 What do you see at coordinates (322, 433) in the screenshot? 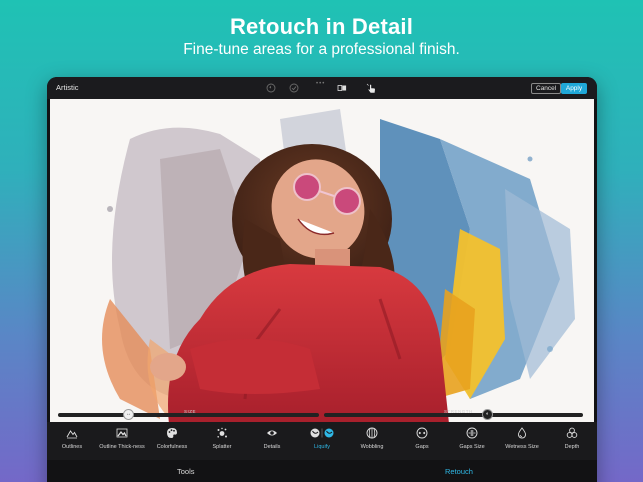
I see `liquify-icon` at bounding box center [322, 433].